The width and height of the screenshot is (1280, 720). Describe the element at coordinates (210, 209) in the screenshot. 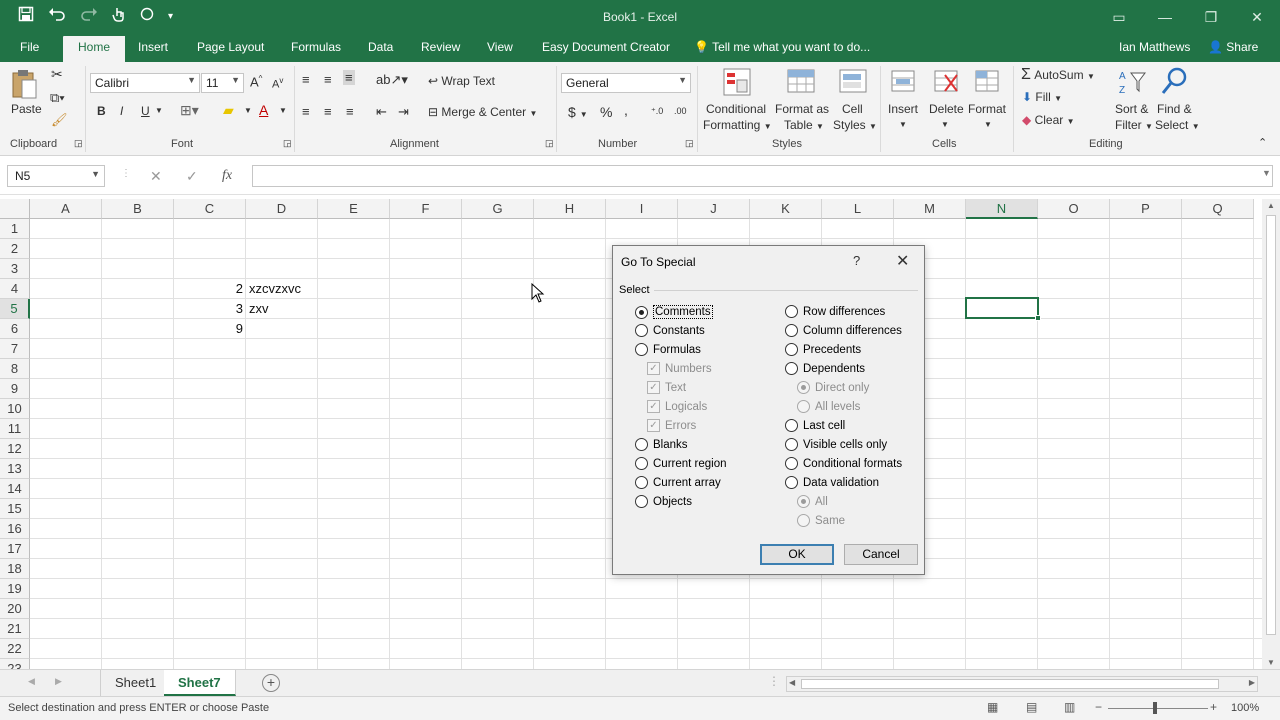

I see `column-header-c: C` at that location.